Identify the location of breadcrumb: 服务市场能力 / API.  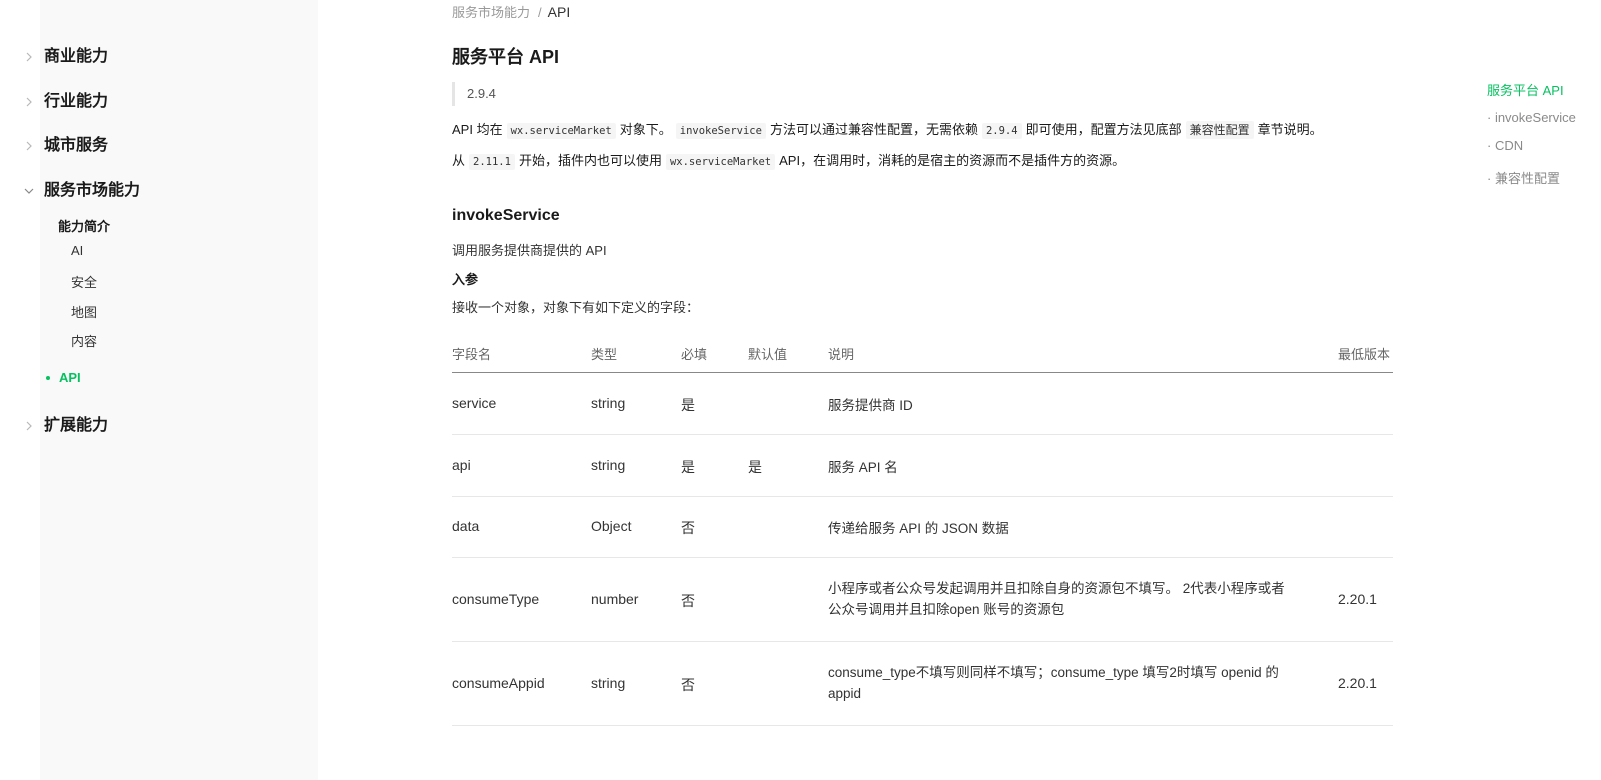
(511, 11).